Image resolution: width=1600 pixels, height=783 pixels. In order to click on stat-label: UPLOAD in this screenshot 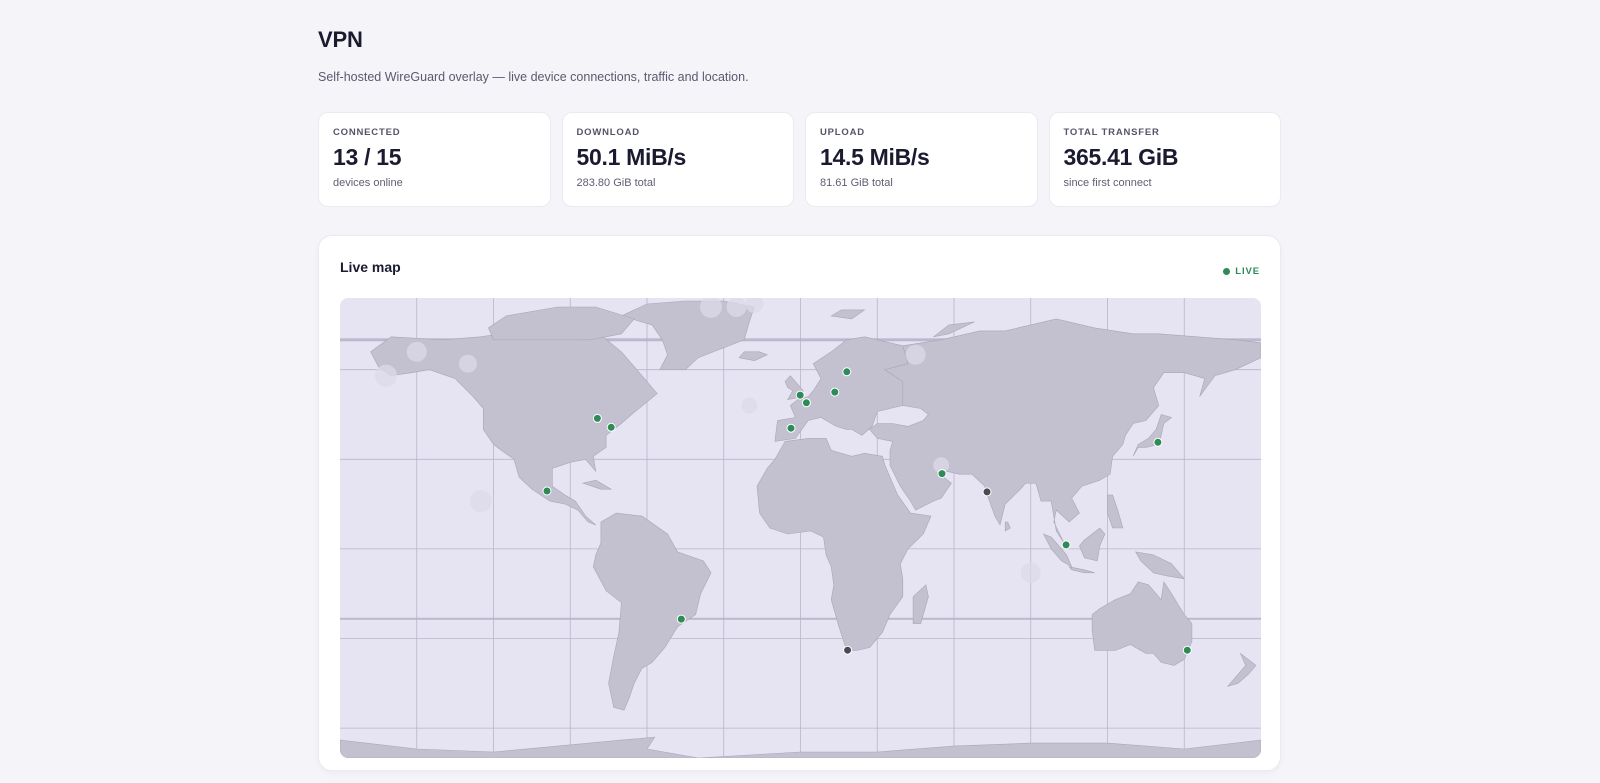, I will do `click(842, 132)`.